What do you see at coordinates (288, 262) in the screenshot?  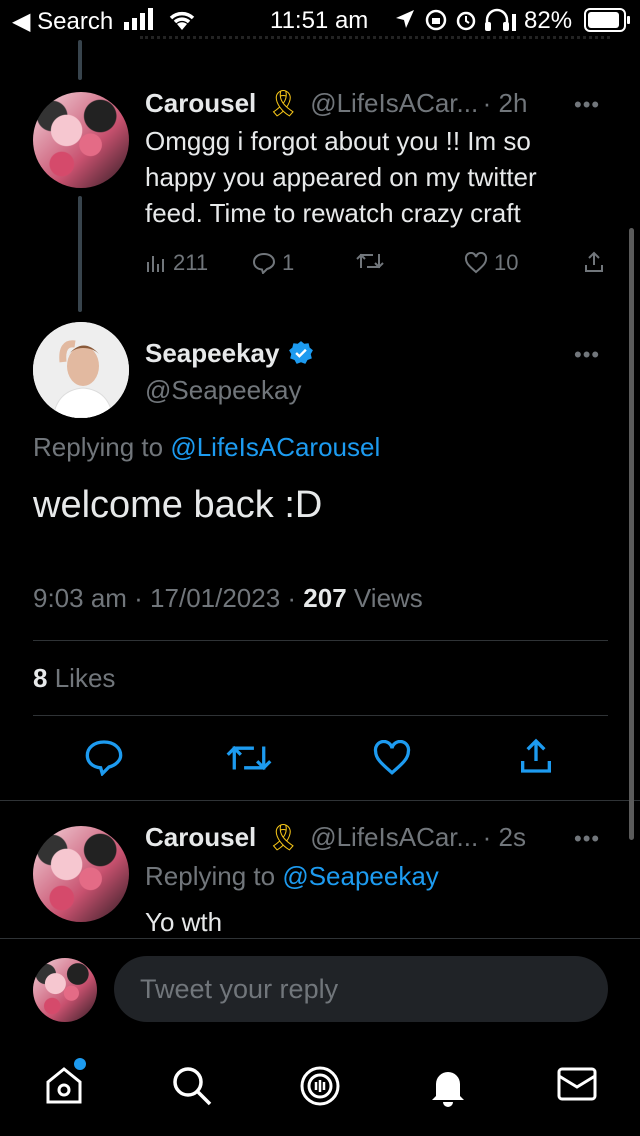 I see `reply-count: 1` at bounding box center [288, 262].